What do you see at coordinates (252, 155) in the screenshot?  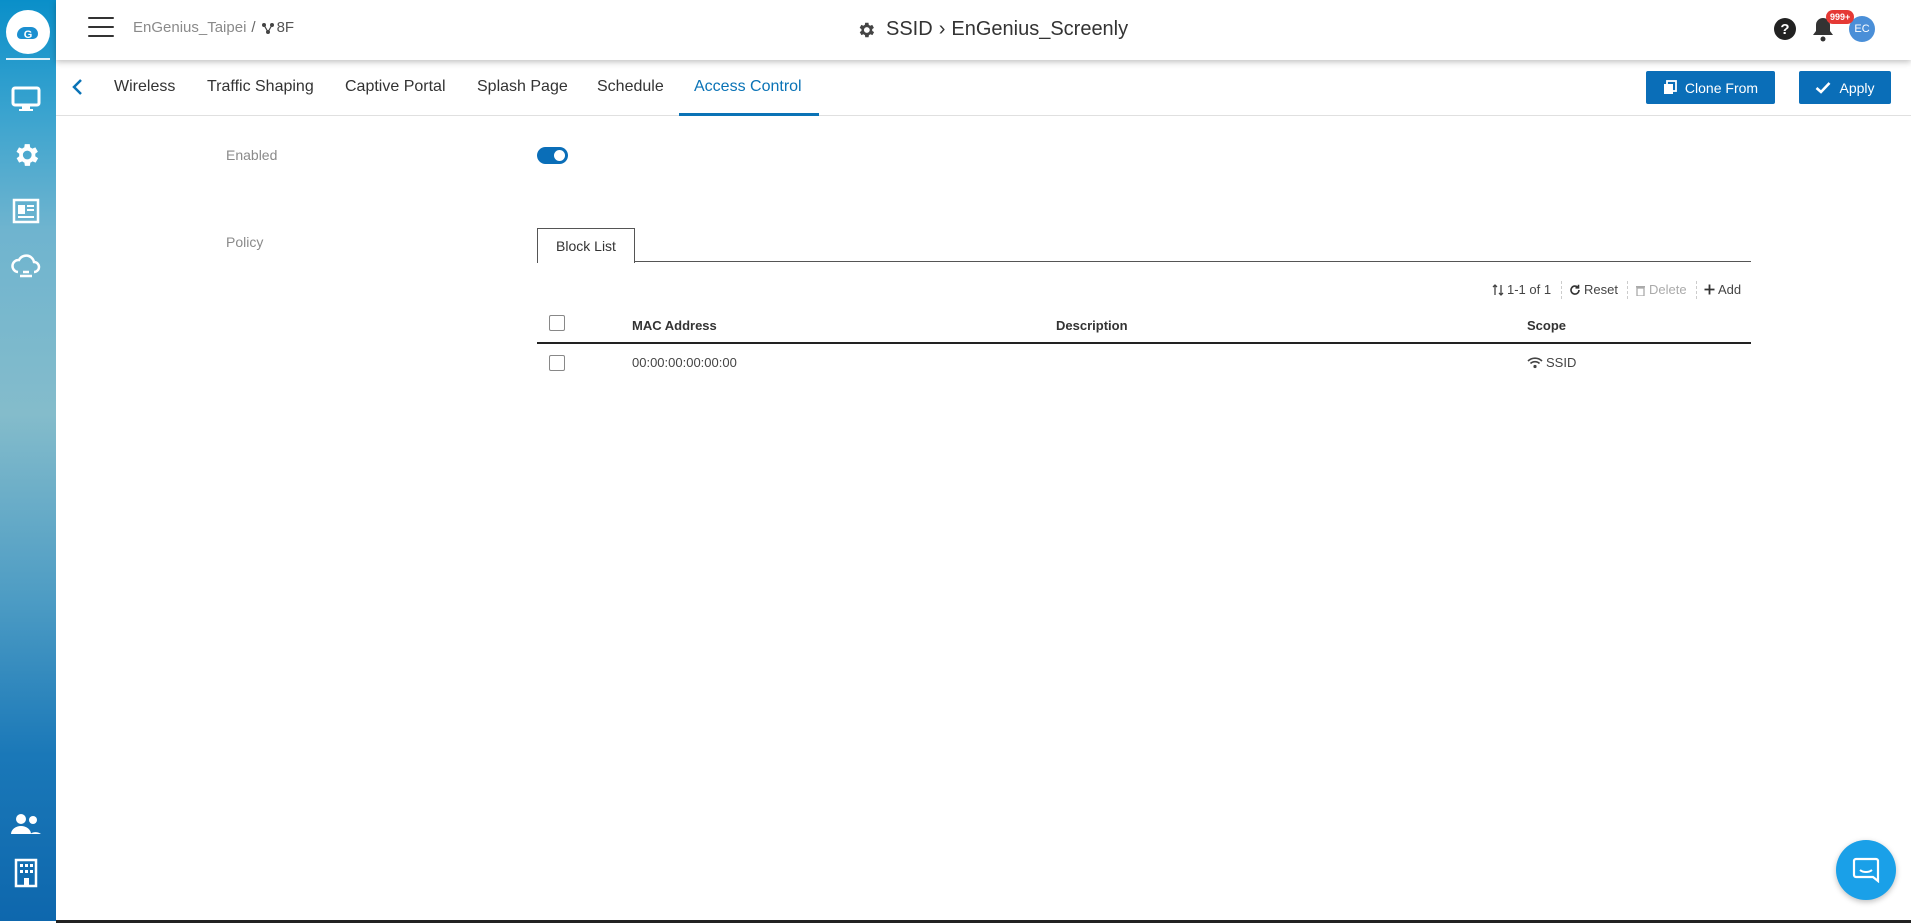 I see `enabled-label: Enabled` at bounding box center [252, 155].